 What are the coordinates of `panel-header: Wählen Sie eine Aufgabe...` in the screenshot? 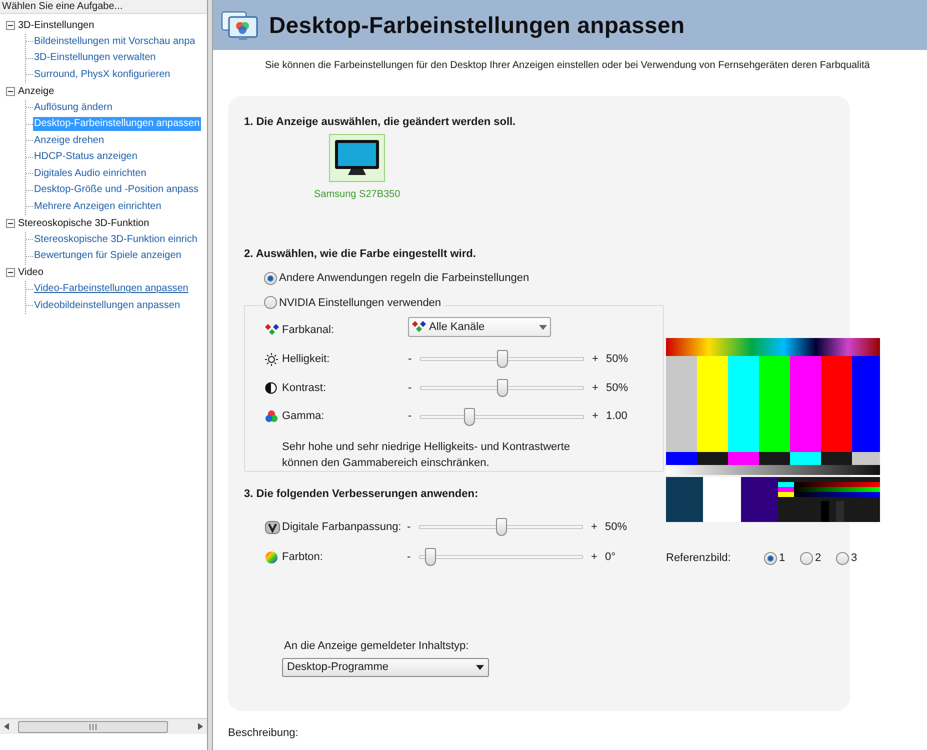 It's located at (103, 7).